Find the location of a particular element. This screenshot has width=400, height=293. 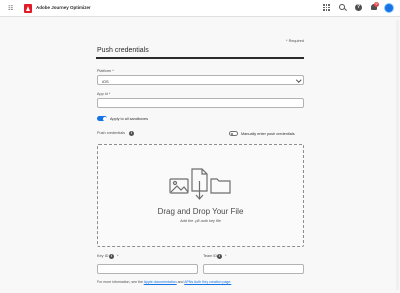

info-icon: i is located at coordinates (131, 133).